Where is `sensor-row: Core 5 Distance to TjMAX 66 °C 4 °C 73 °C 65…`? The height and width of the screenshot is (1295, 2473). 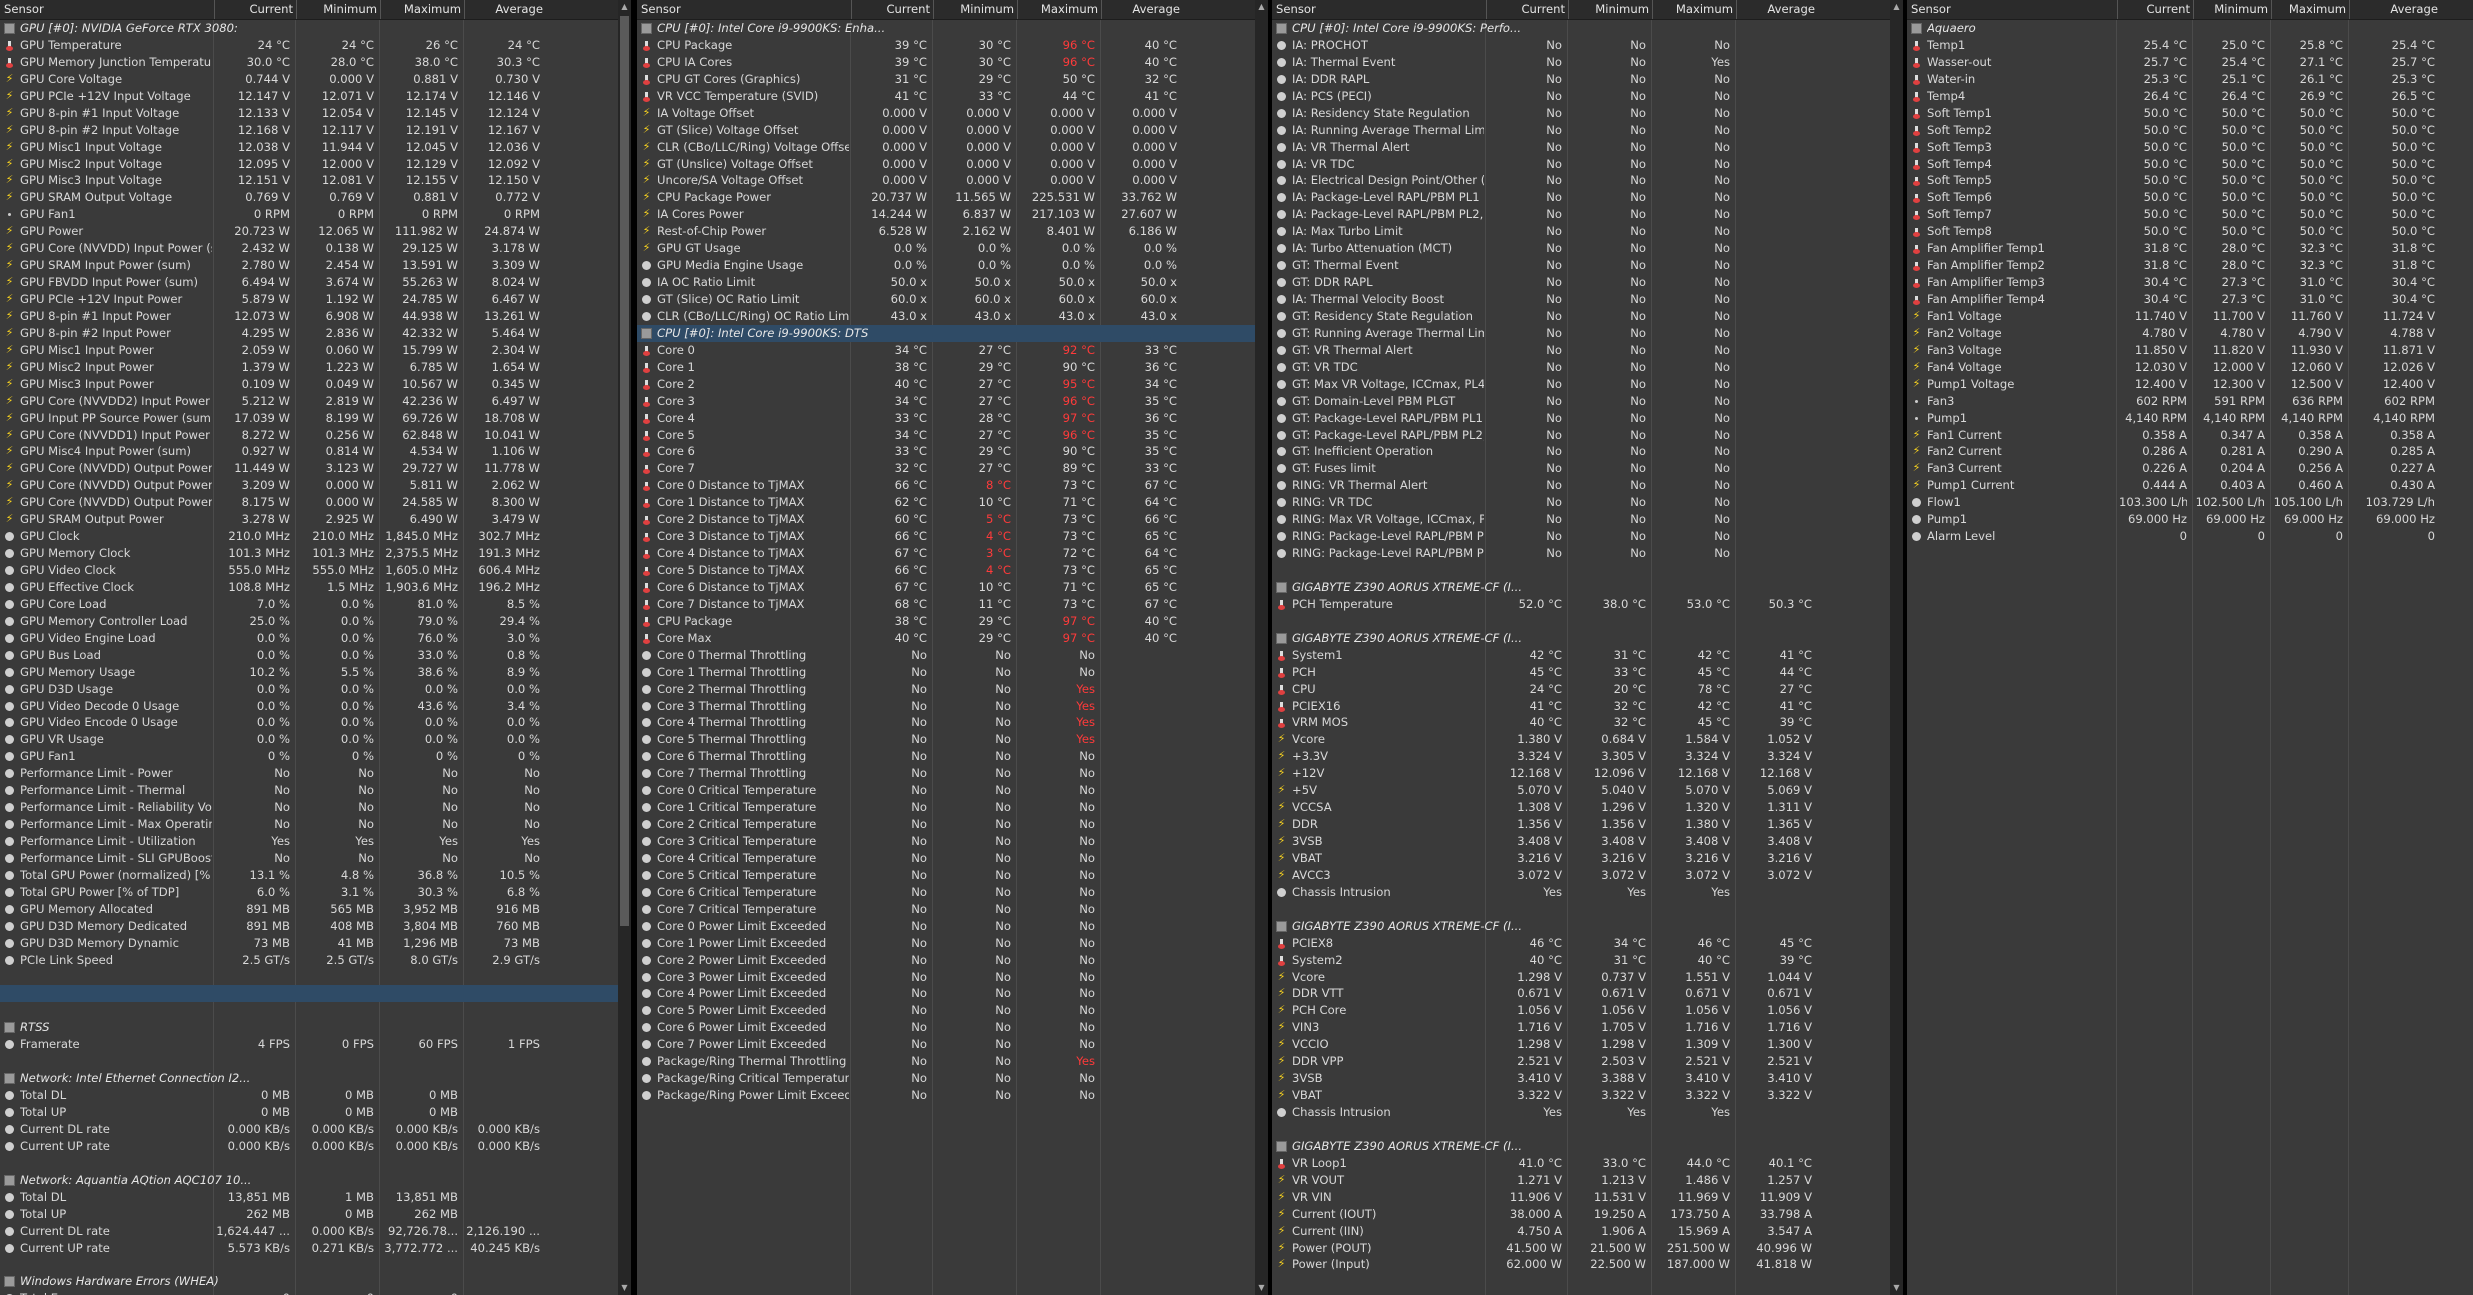 sensor-row: Core 5 Distance to TjMAX 66 °C 4 °C 73 °C 65… is located at coordinates (946, 570).